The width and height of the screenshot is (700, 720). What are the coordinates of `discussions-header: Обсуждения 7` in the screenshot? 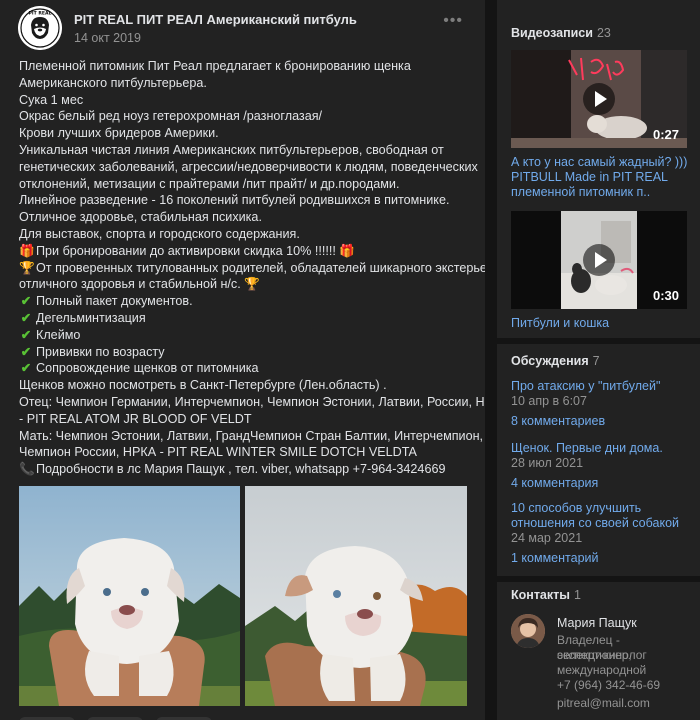 It's located at (555, 361).